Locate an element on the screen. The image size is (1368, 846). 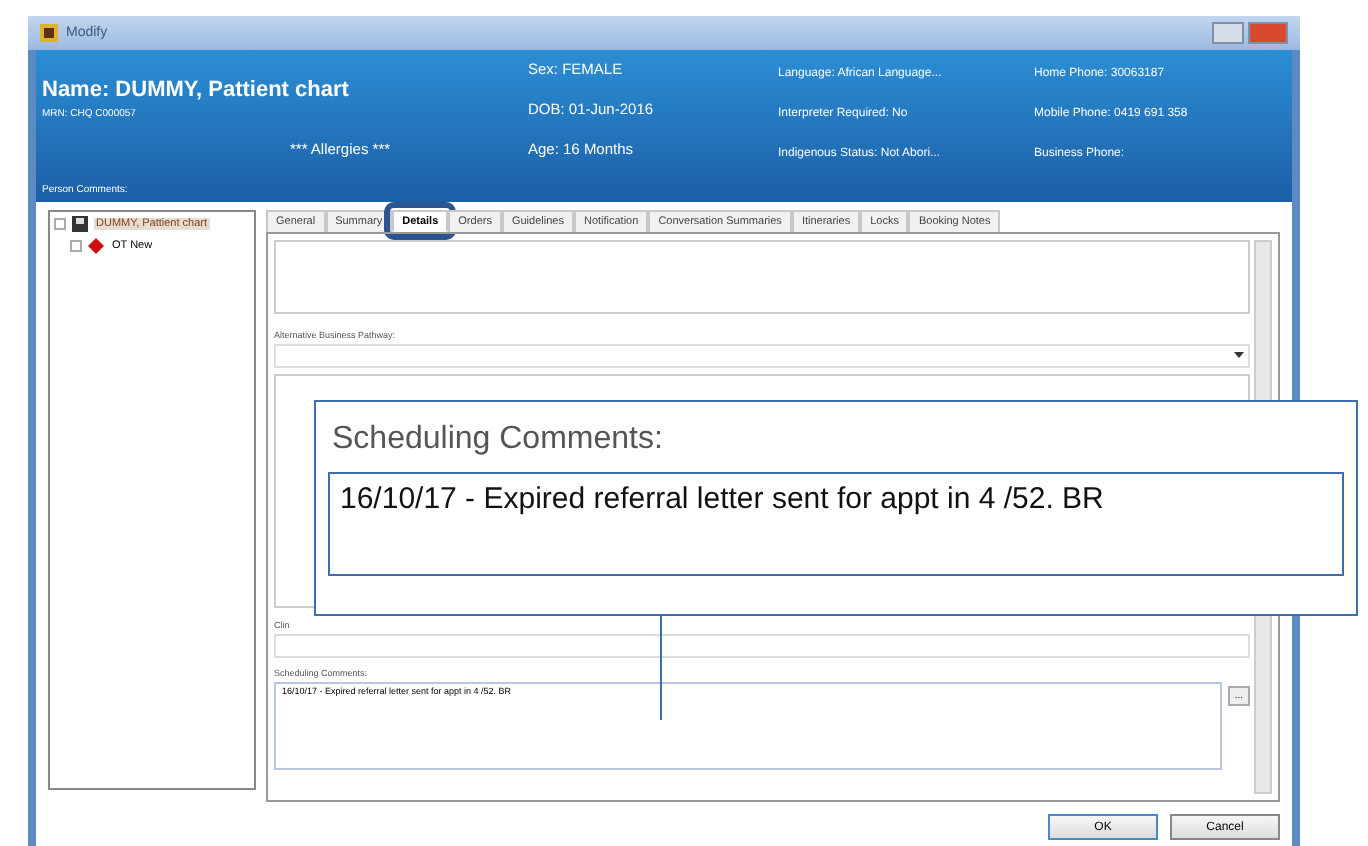
chart-icon is located at coordinates (80, 224).